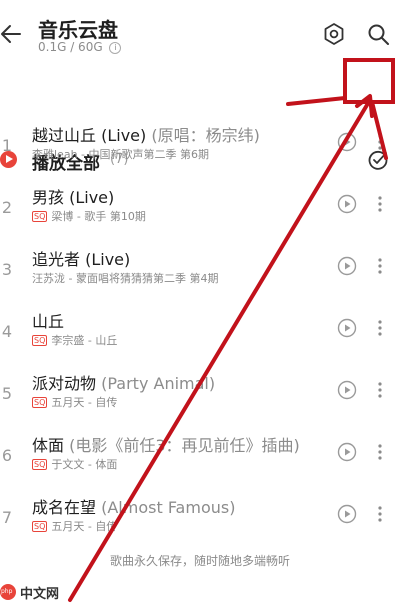 This screenshot has height=604, width=400. I want to click on song-title: 成名在望 (Almost Famous), so click(133, 506).